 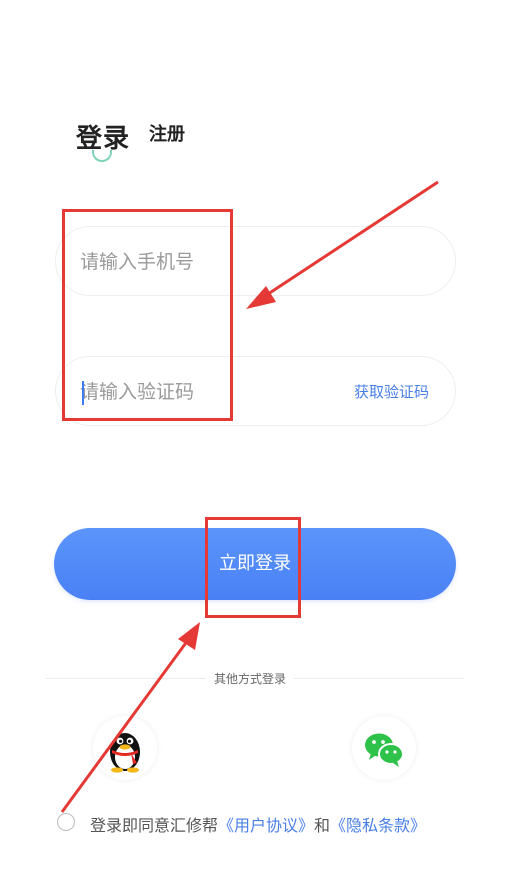 I want to click on qq-login-button, so click(x=125, y=748).